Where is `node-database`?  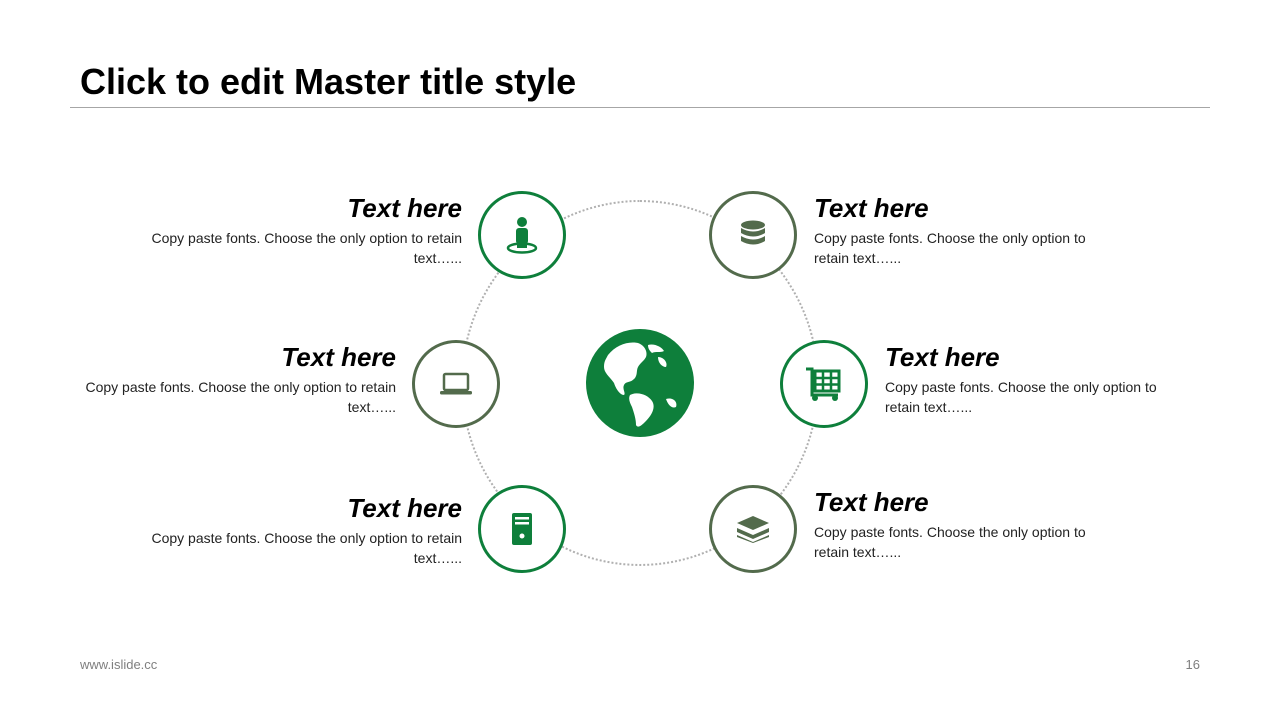
node-database is located at coordinates (753, 235).